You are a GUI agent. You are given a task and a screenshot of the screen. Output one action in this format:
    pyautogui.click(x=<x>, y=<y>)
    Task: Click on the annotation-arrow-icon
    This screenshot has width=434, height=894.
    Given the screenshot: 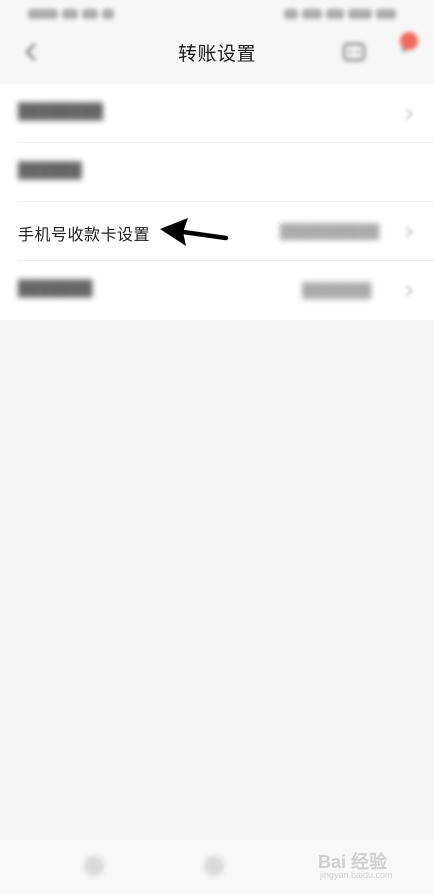 What is the action you would take?
    pyautogui.click(x=194, y=232)
    